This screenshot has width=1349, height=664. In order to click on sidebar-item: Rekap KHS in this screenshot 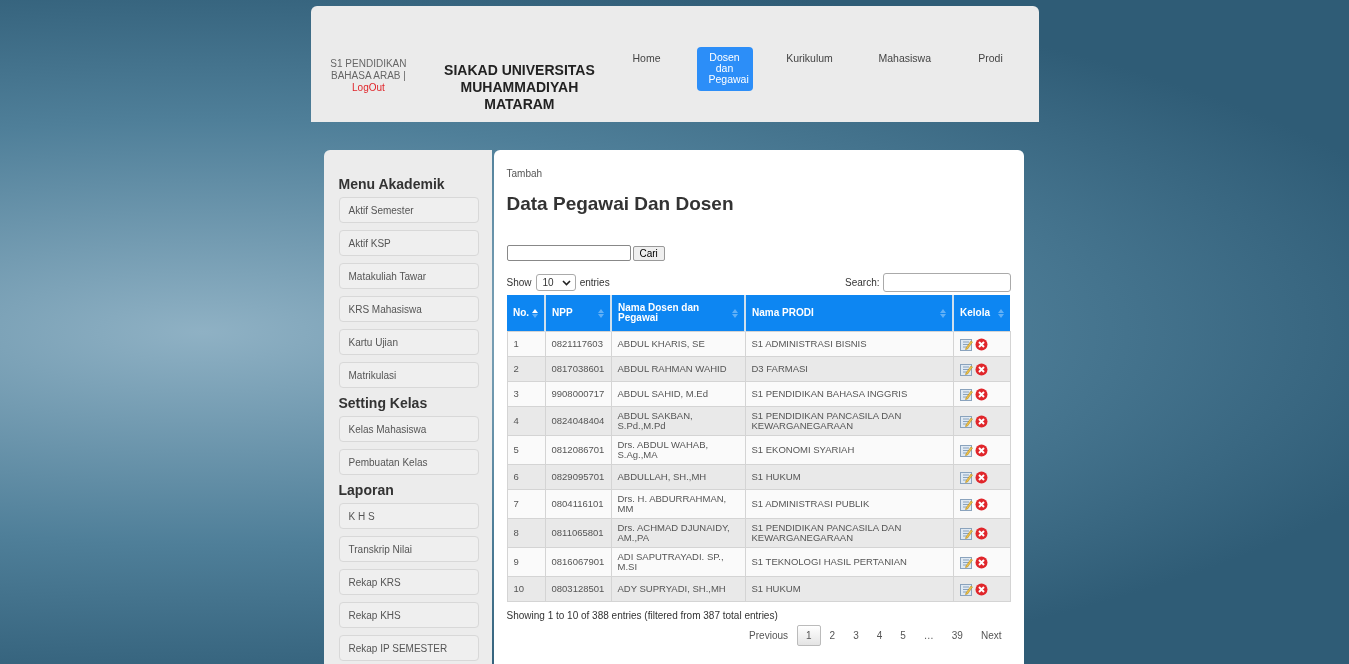, I will do `click(408, 615)`.